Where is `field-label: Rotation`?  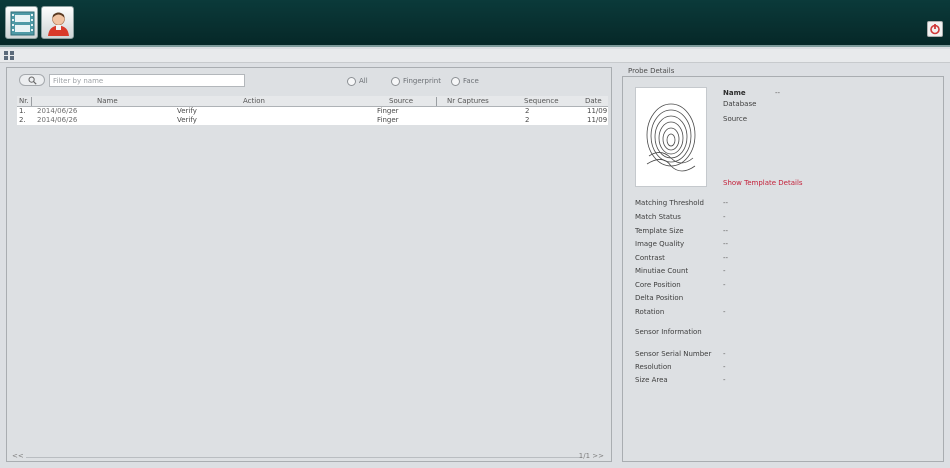
field-label: Rotation is located at coordinates (650, 312).